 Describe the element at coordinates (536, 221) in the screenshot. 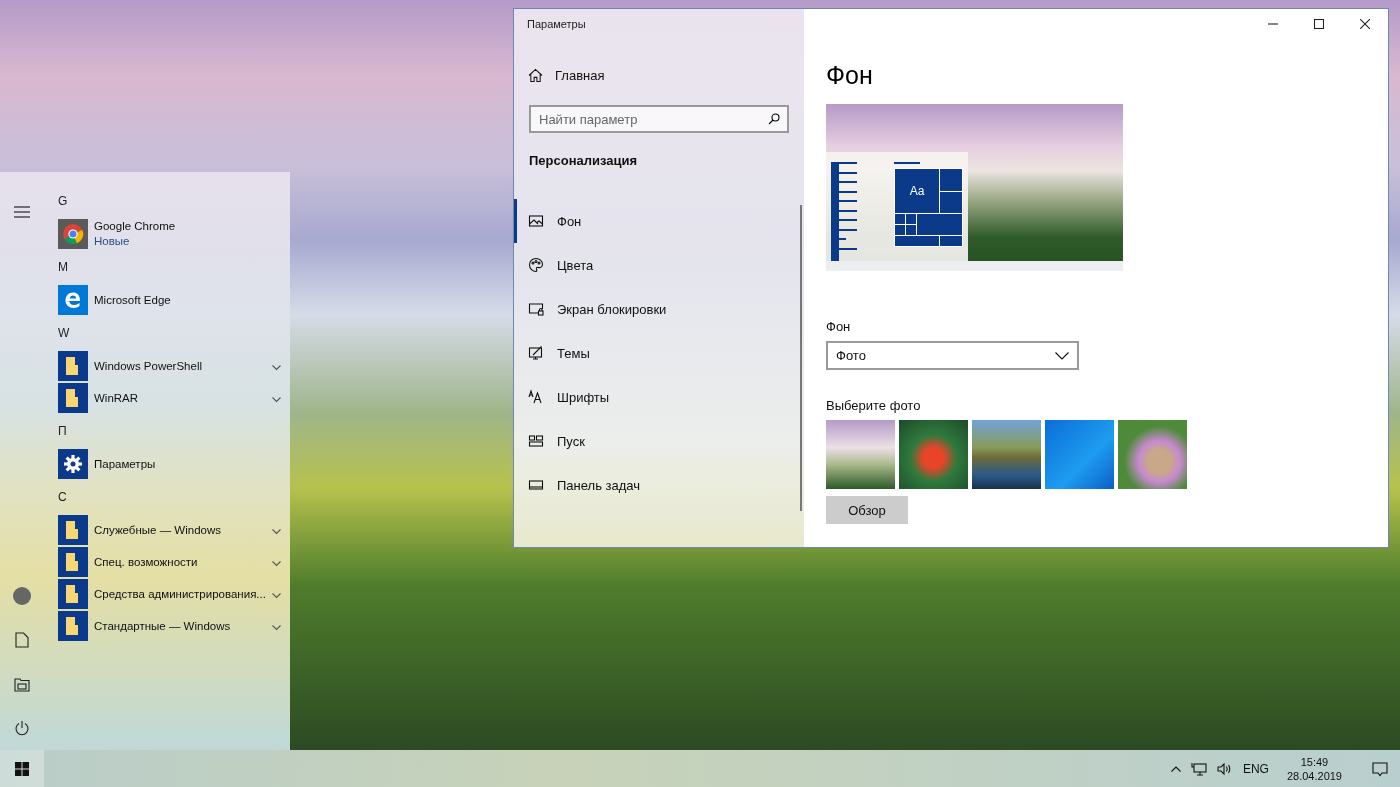

I see `picture-icon` at that location.